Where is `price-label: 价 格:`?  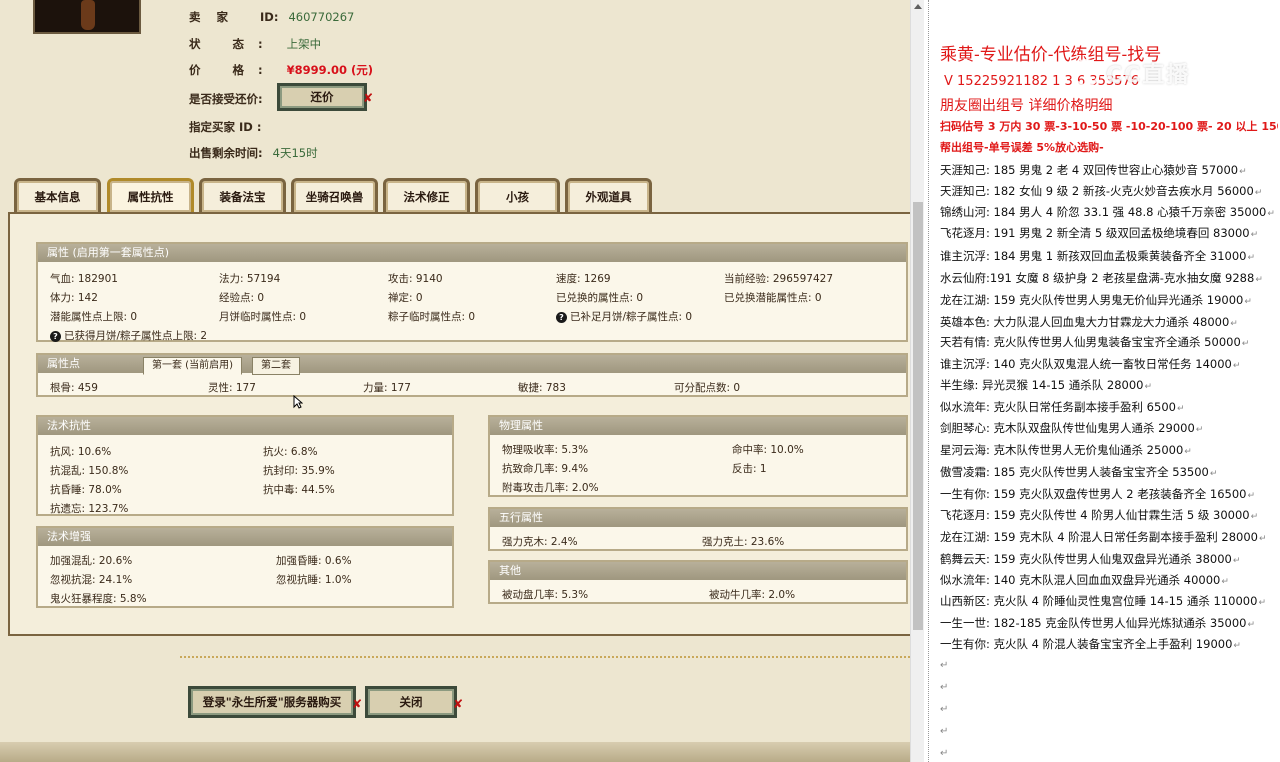
price-label: 价 格: is located at coordinates (233, 70).